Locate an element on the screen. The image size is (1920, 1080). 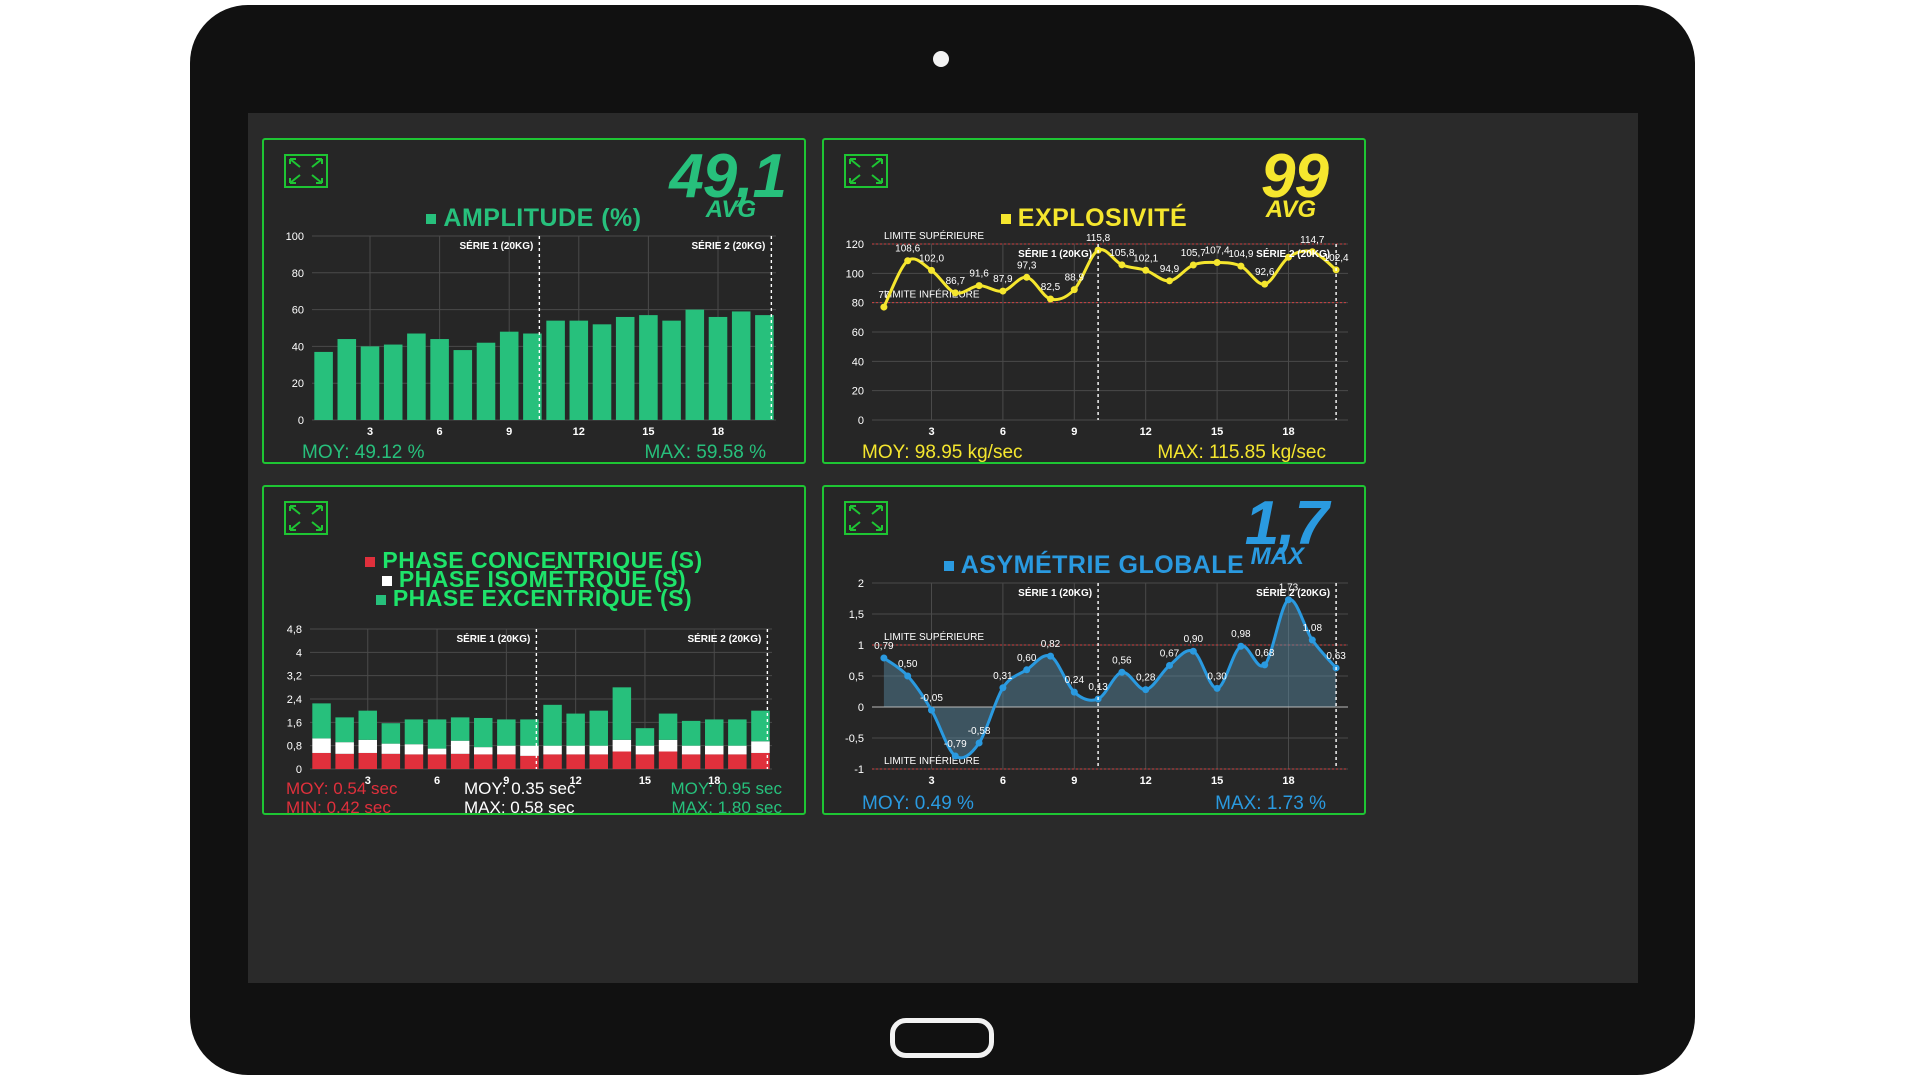
y-tick-label: -0,5 is located at coordinates (854, 739).